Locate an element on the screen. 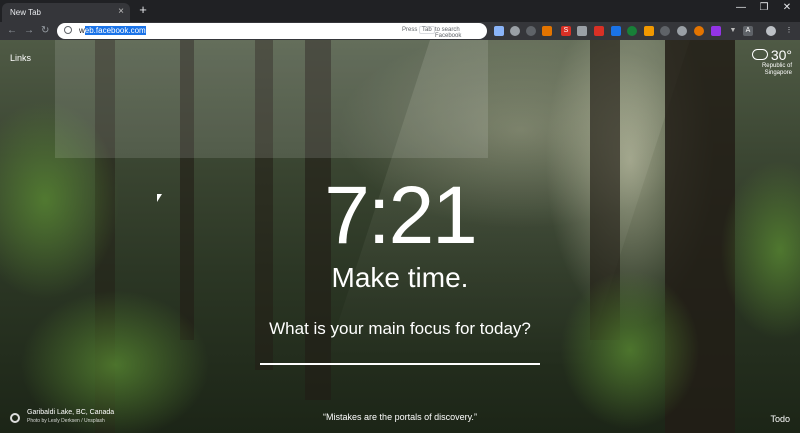 This screenshot has width=800, height=433. weather-widget: 30° Republic of Singapore is located at coordinates (771, 62).